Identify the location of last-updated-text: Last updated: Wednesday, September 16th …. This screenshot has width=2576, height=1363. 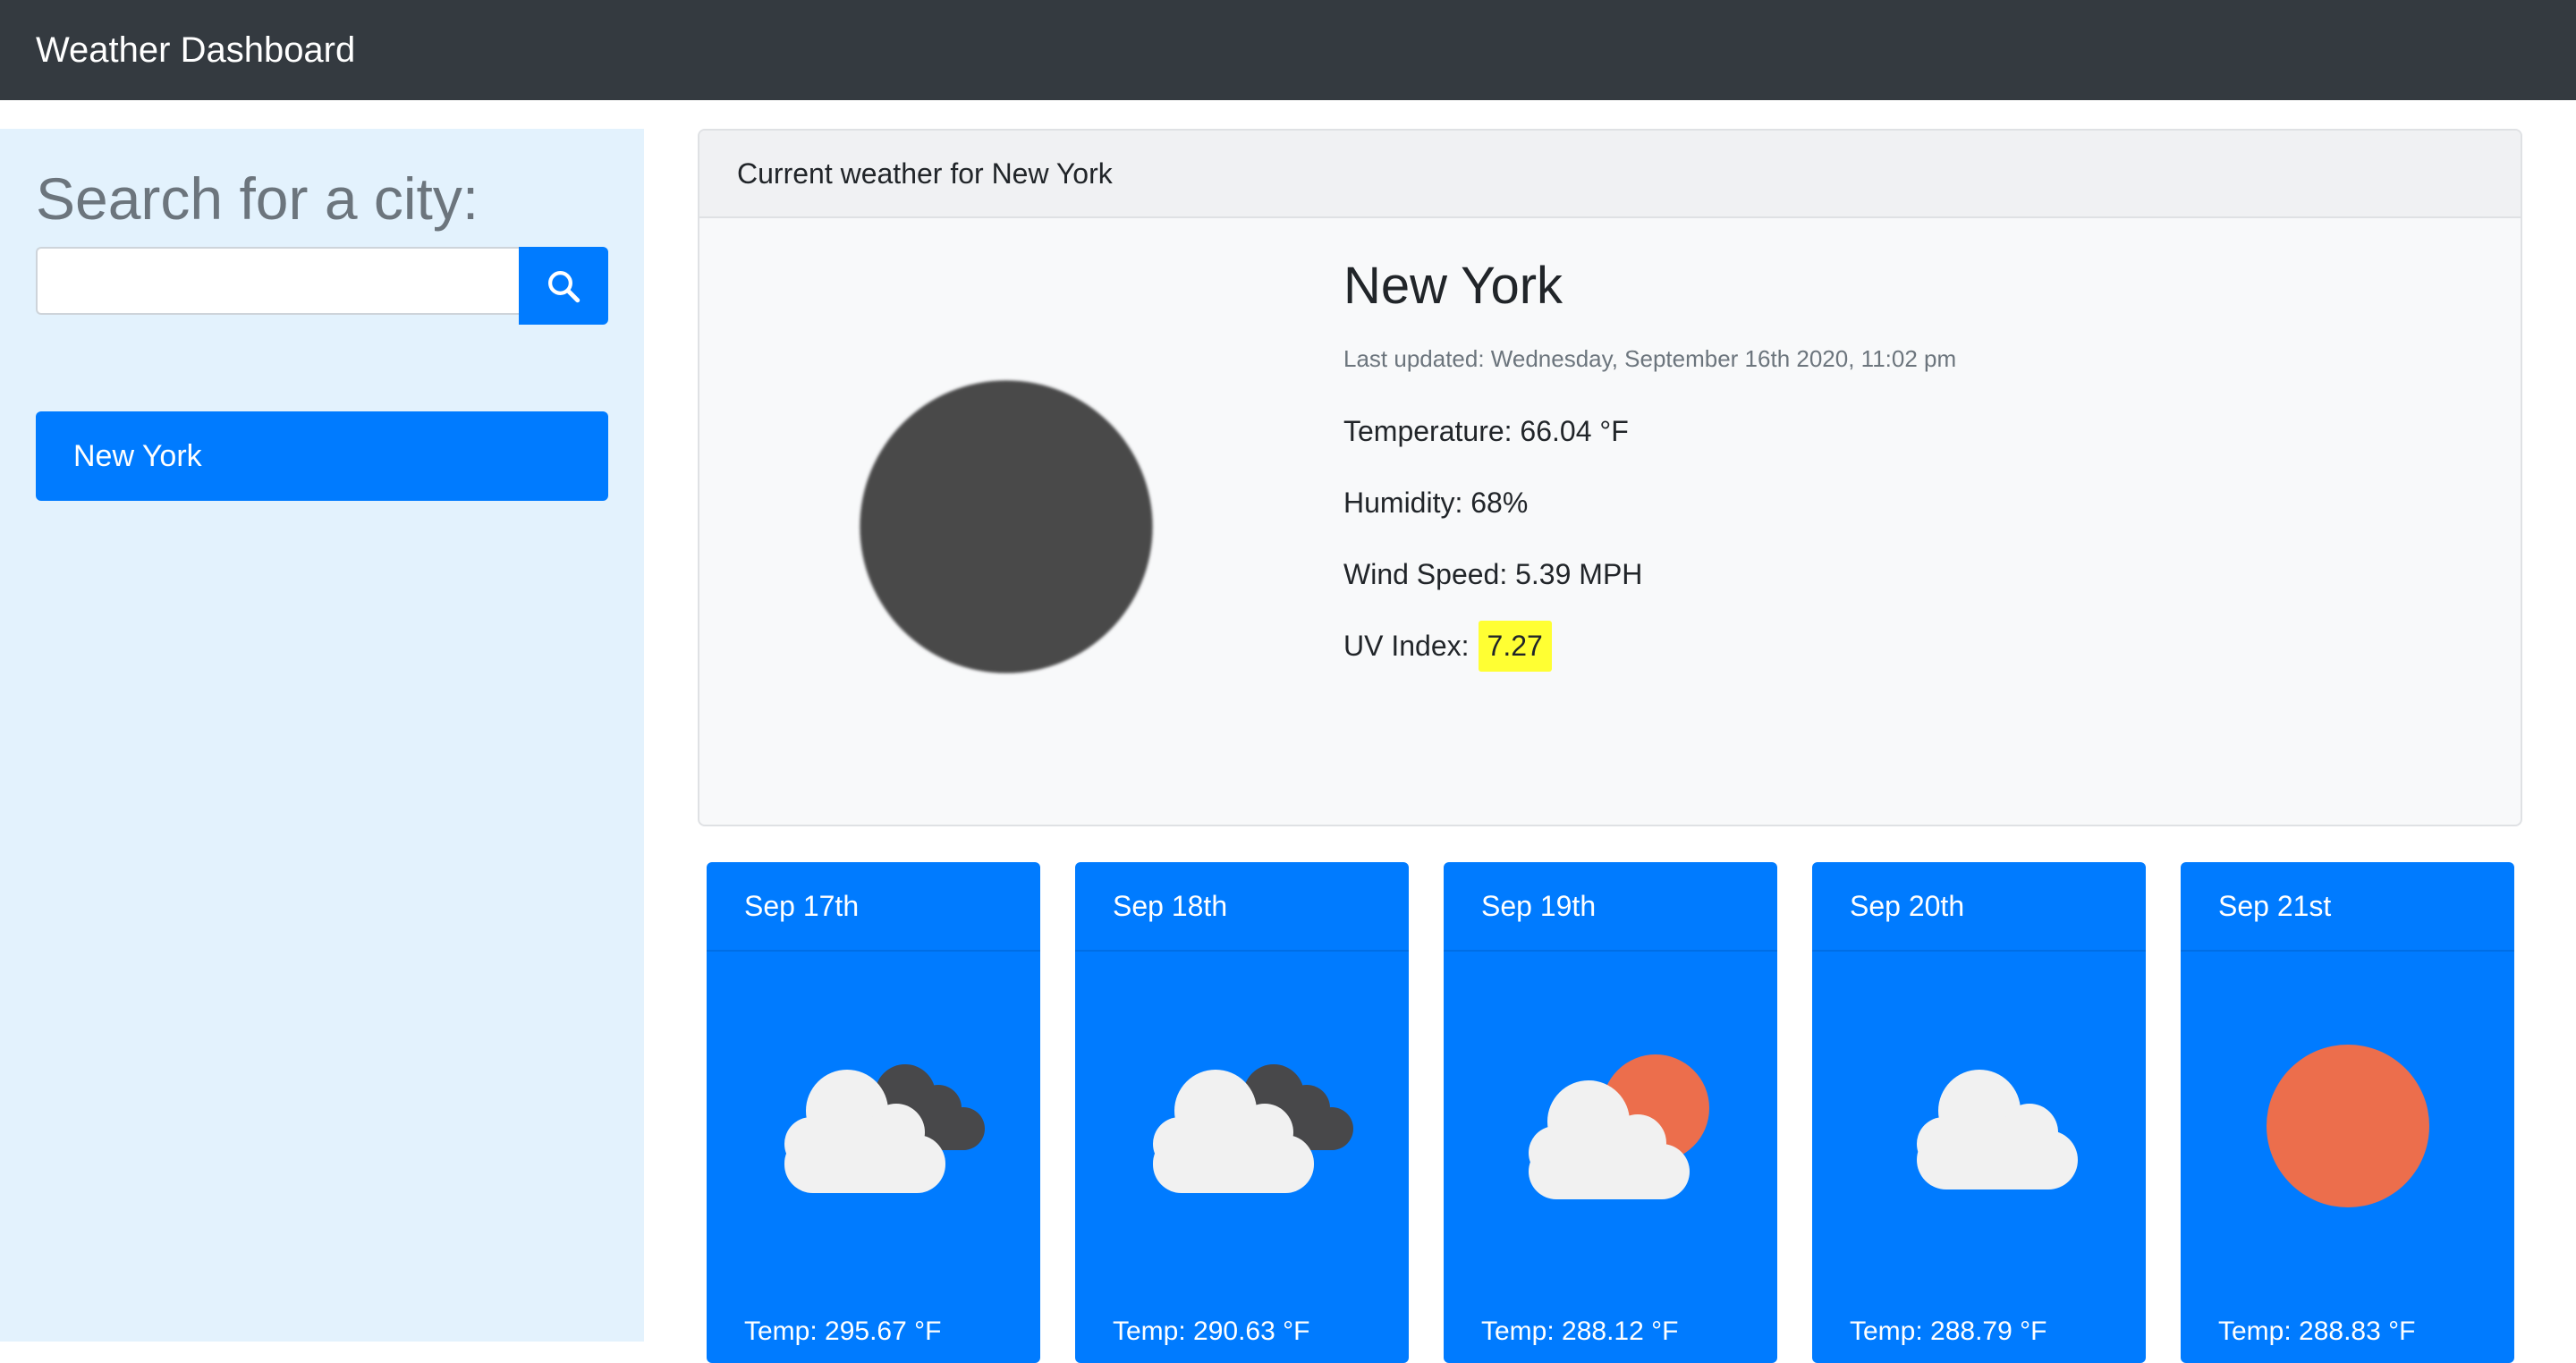
(1650, 359).